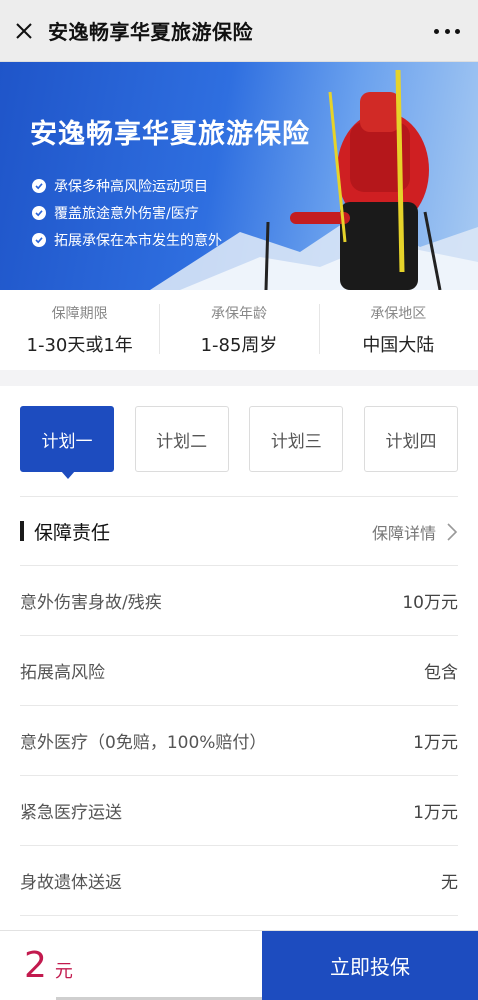 Image resolution: width=478 pixels, height=1000 pixels. I want to click on summary-label: 承保地区, so click(398, 314).